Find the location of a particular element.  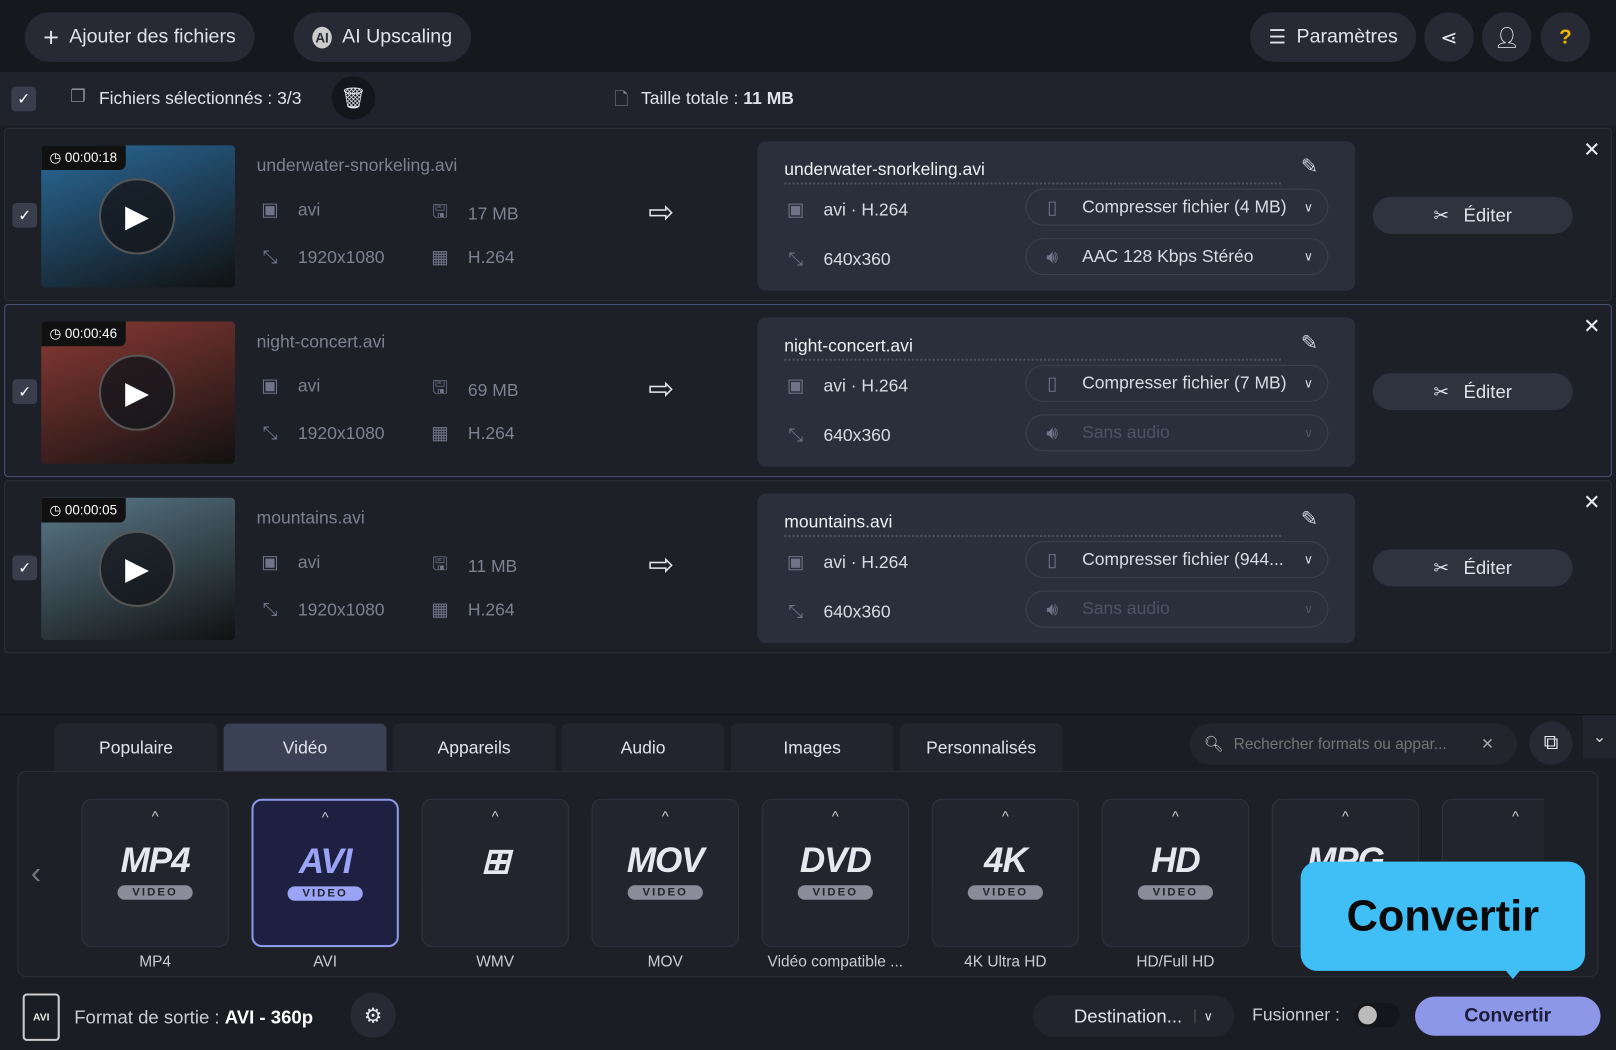

output-filename: night-concert.avi is located at coordinates (1033, 348).